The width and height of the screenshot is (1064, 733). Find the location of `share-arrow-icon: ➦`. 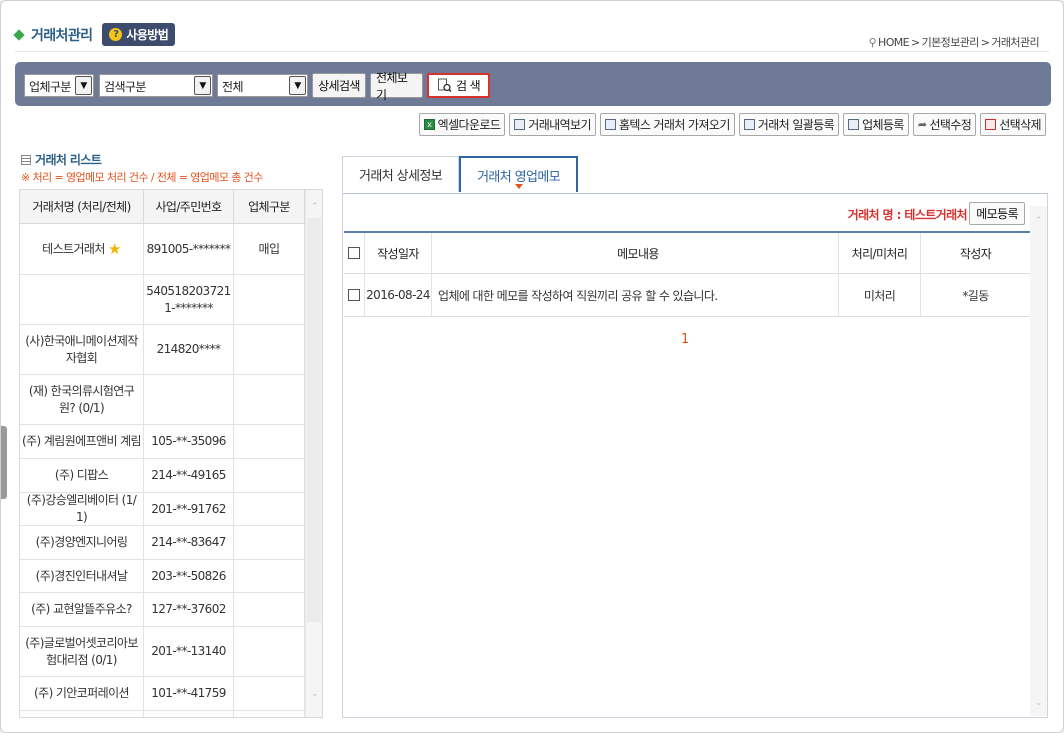

share-arrow-icon: ➦ is located at coordinates (922, 124).